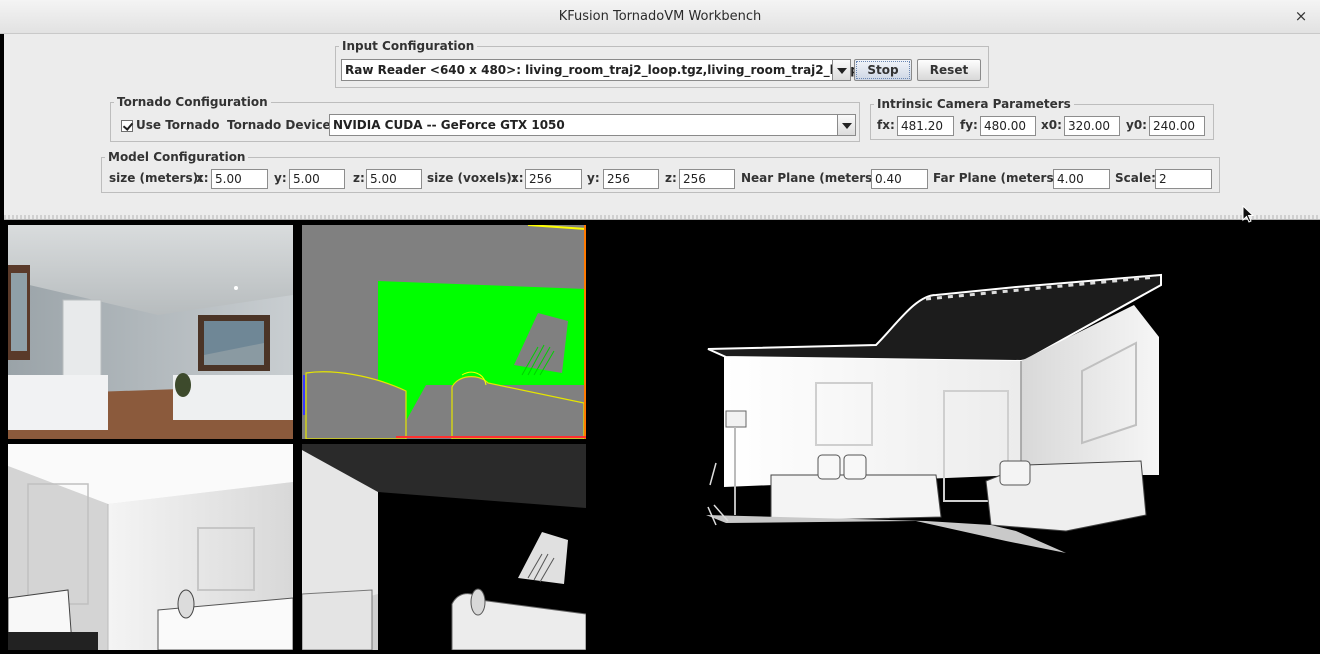  Describe the element at coordinates (974, 104) in the screenshot. I see `camera-parameters-legend: Intrinsic Camera Parameters` at that location.